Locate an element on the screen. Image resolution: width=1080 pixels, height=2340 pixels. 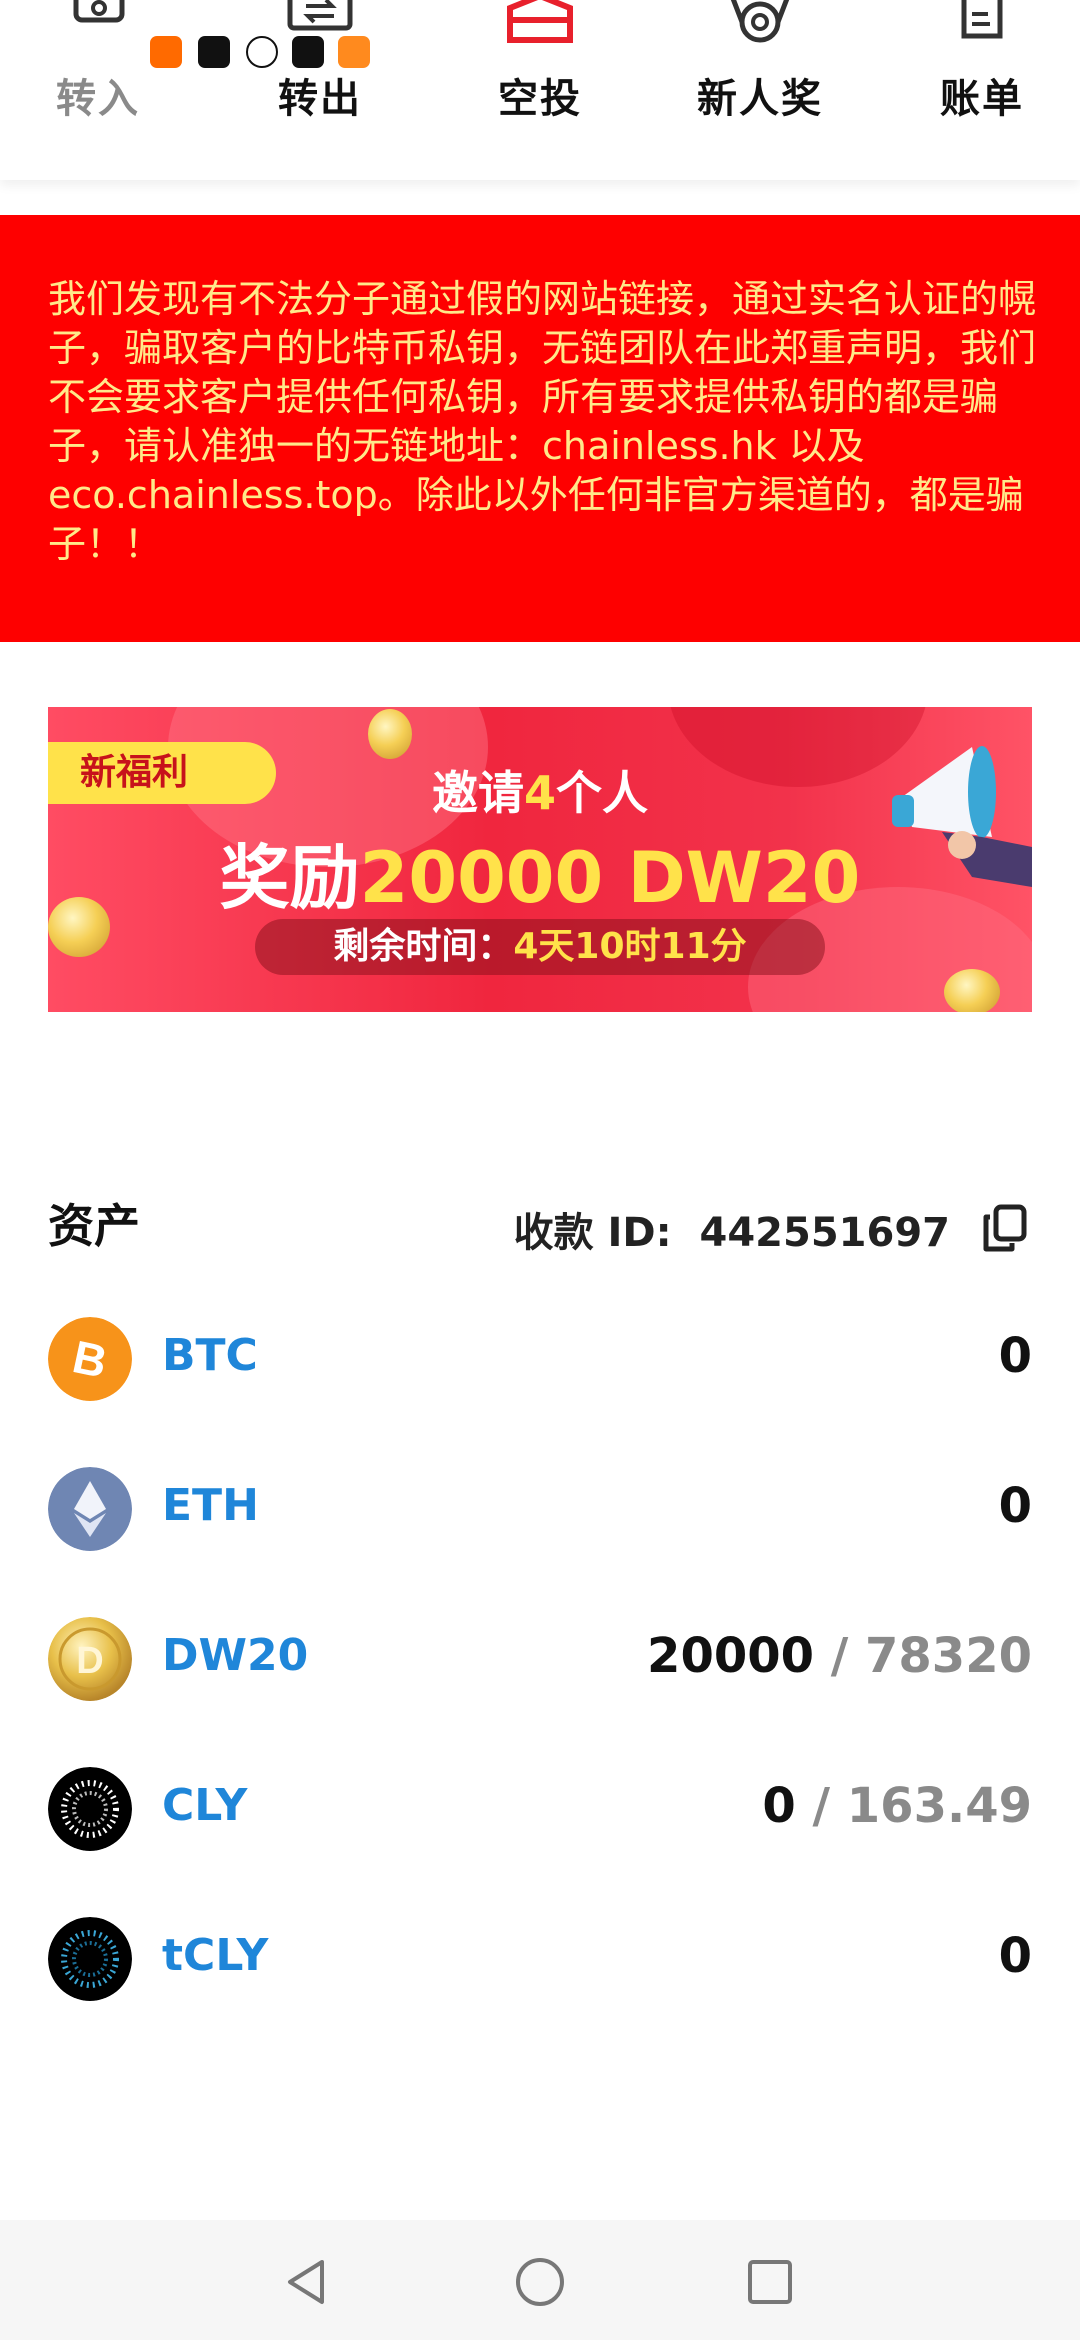
system-navigation-bar is located at coordinates (540, 2280).